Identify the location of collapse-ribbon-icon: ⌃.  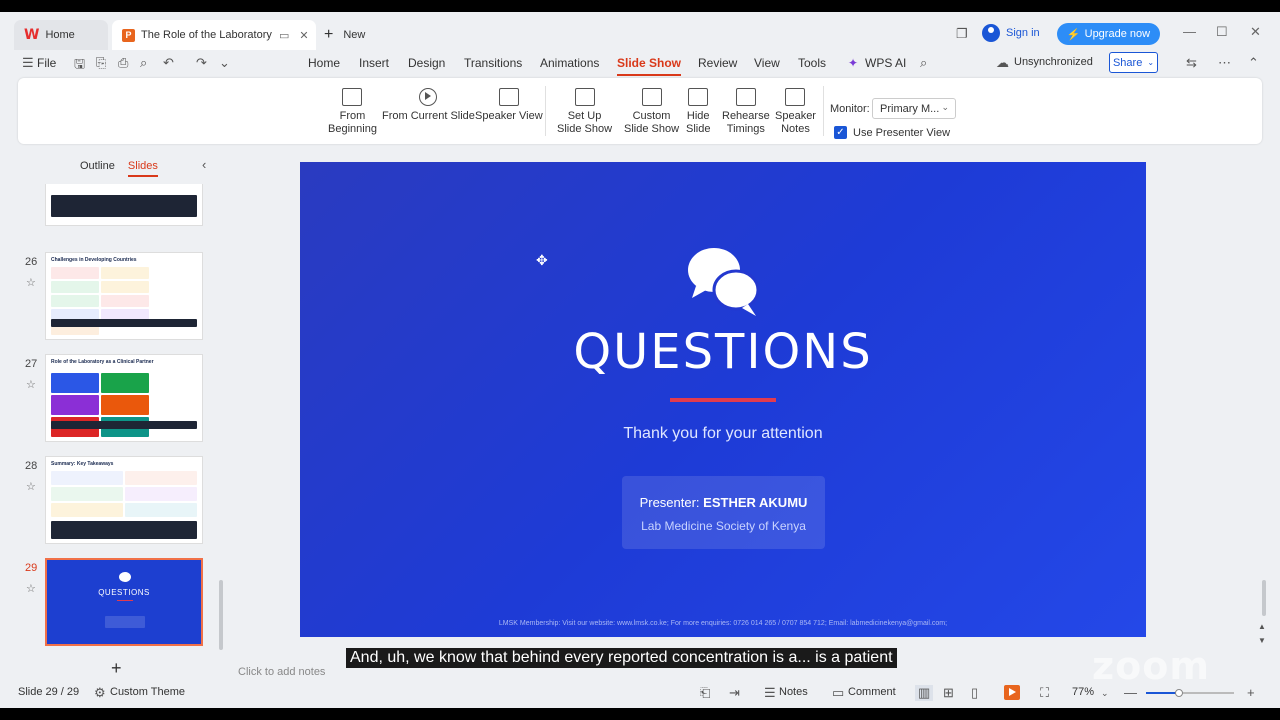
(1253, 63).